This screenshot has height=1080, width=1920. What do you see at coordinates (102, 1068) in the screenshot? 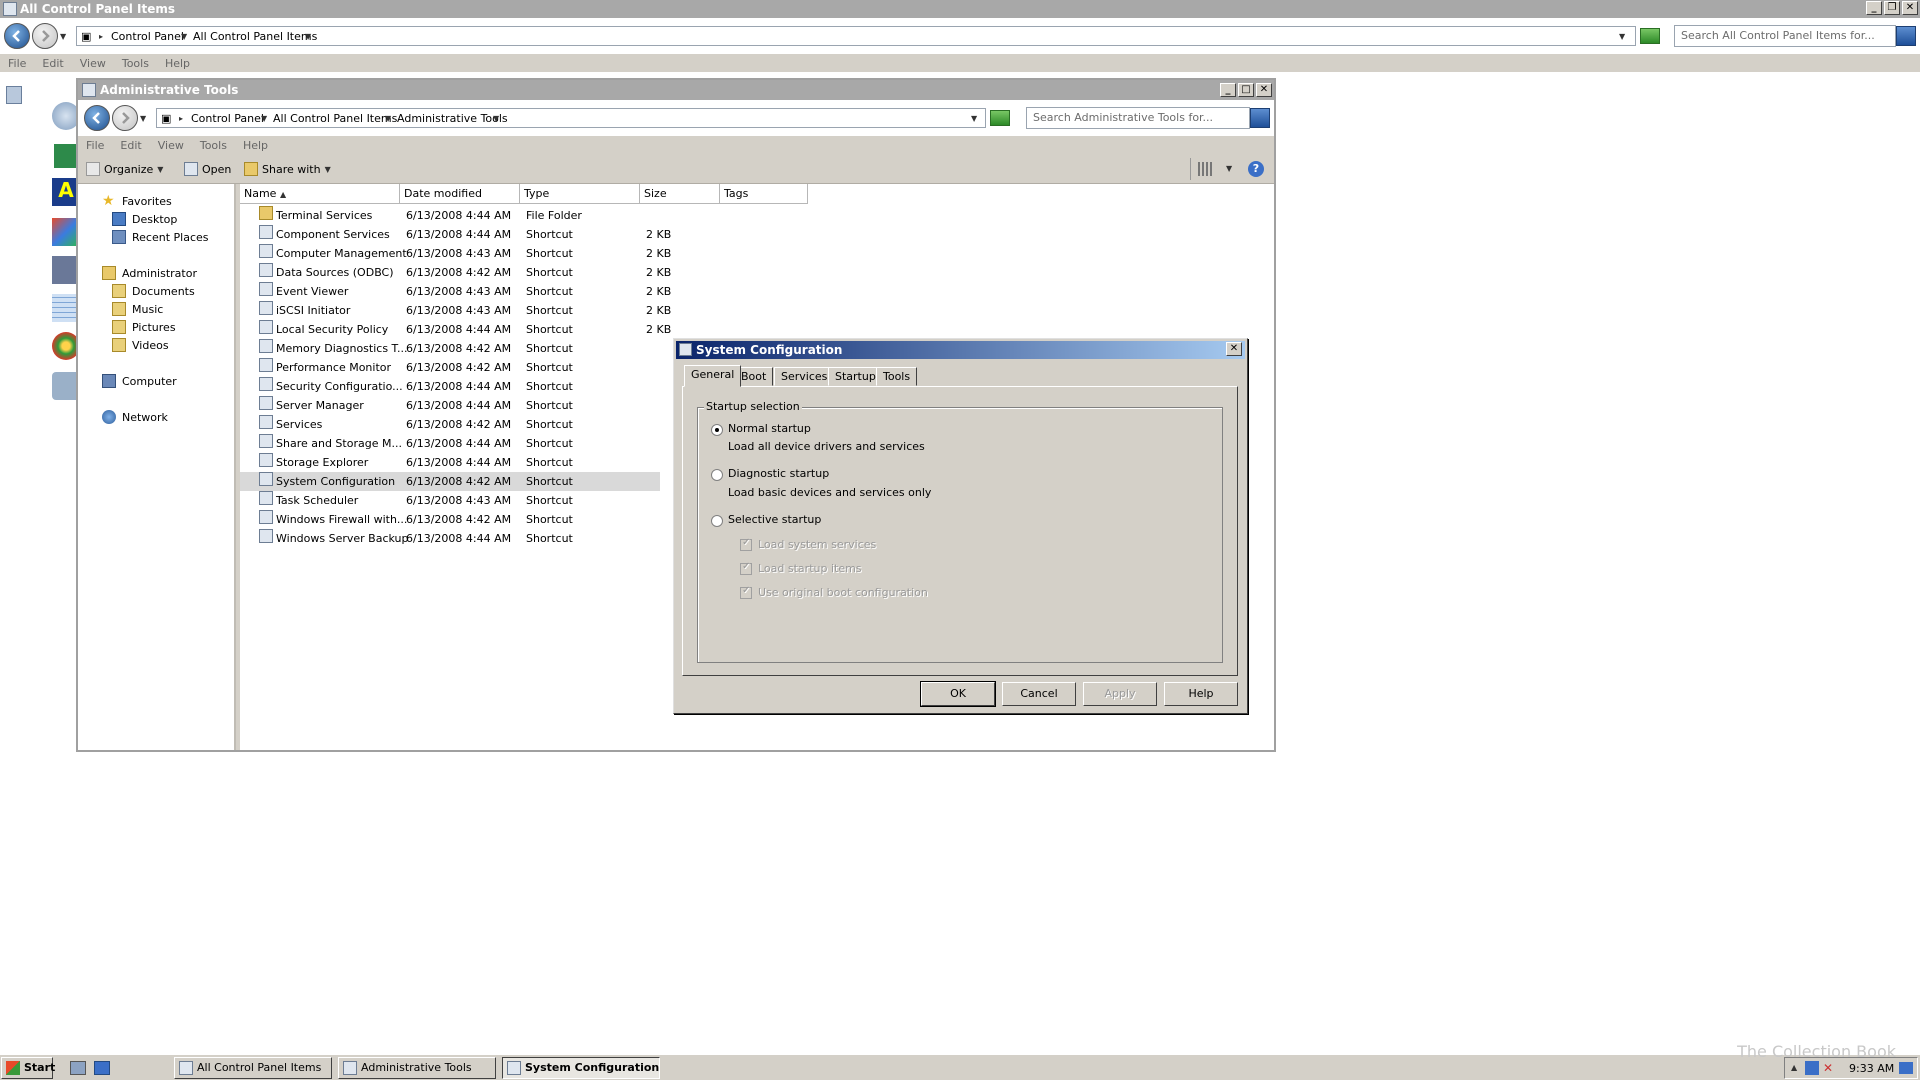
I see `show-desktop-icon` at bounding box center [102, 1068].